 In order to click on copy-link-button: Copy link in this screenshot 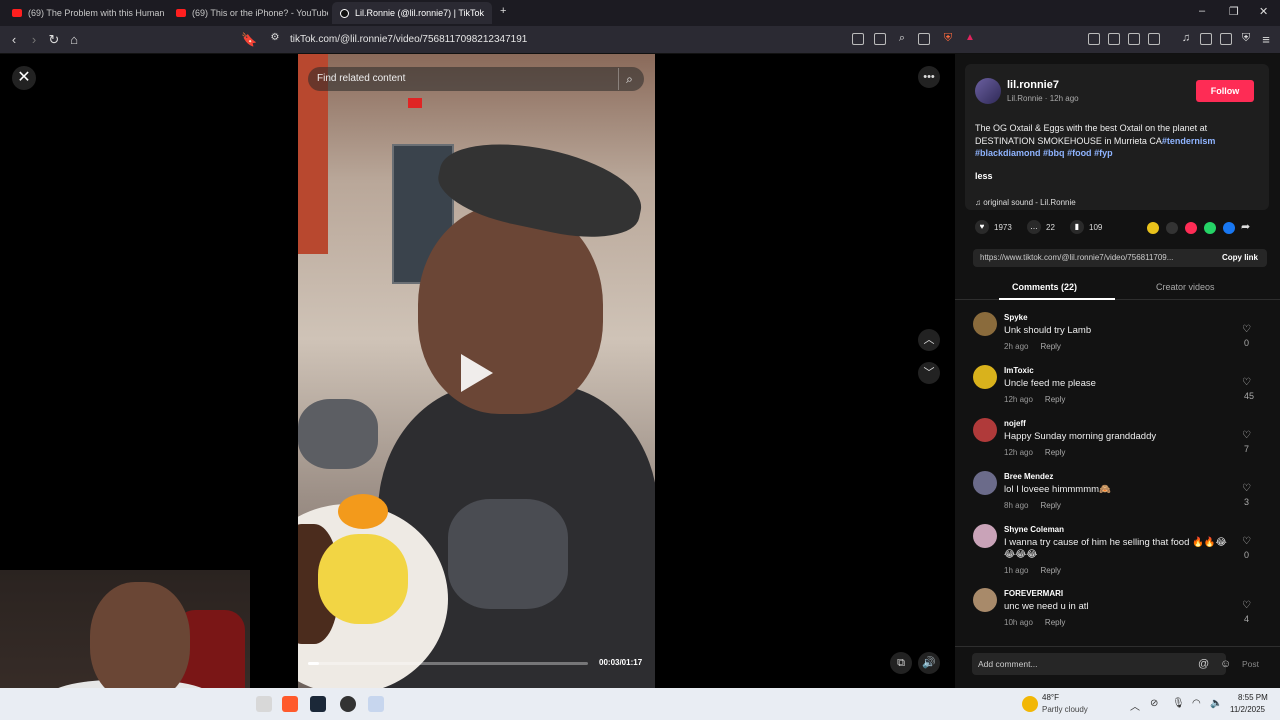, I will do `click(1240, 257)`.